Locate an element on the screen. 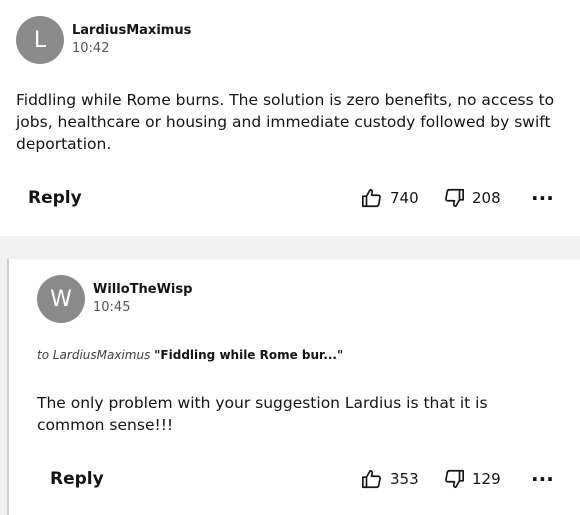 The image size is (580, 515). like-button: 740 is located at coordinates (390, 198).